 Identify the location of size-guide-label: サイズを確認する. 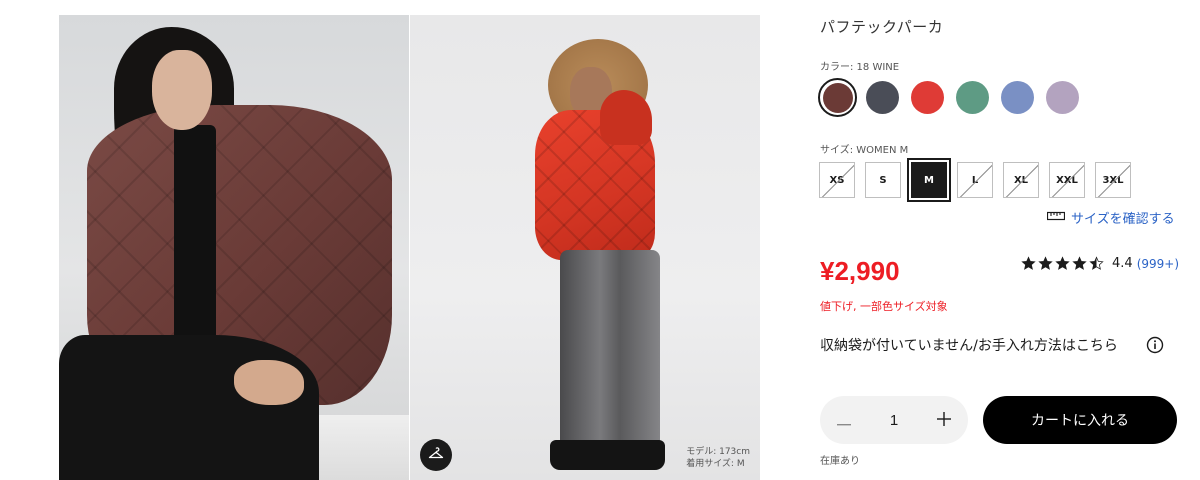
(1123, 219).